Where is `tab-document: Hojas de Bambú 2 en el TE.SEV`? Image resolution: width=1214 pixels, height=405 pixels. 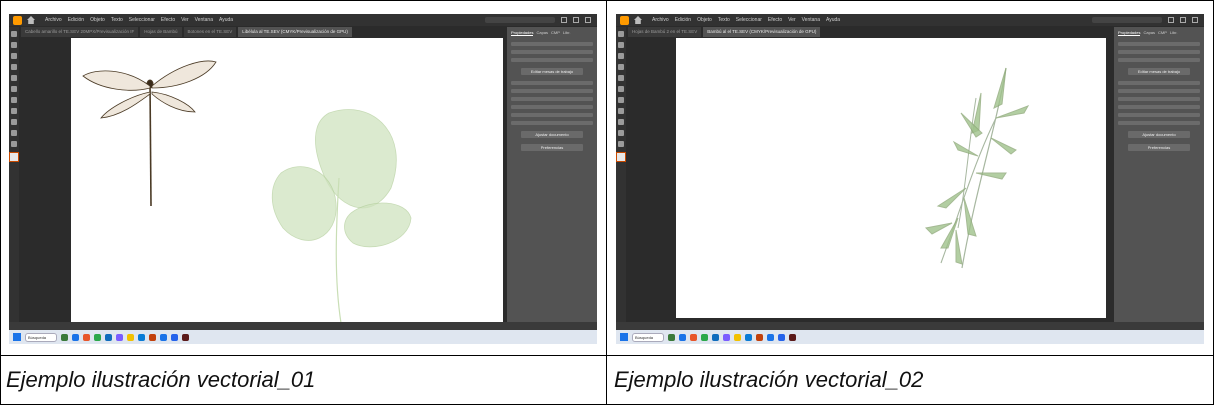 tab-document: Hojas de Bambú 2 en el TE.SEV is located at coordinates (665, 32).